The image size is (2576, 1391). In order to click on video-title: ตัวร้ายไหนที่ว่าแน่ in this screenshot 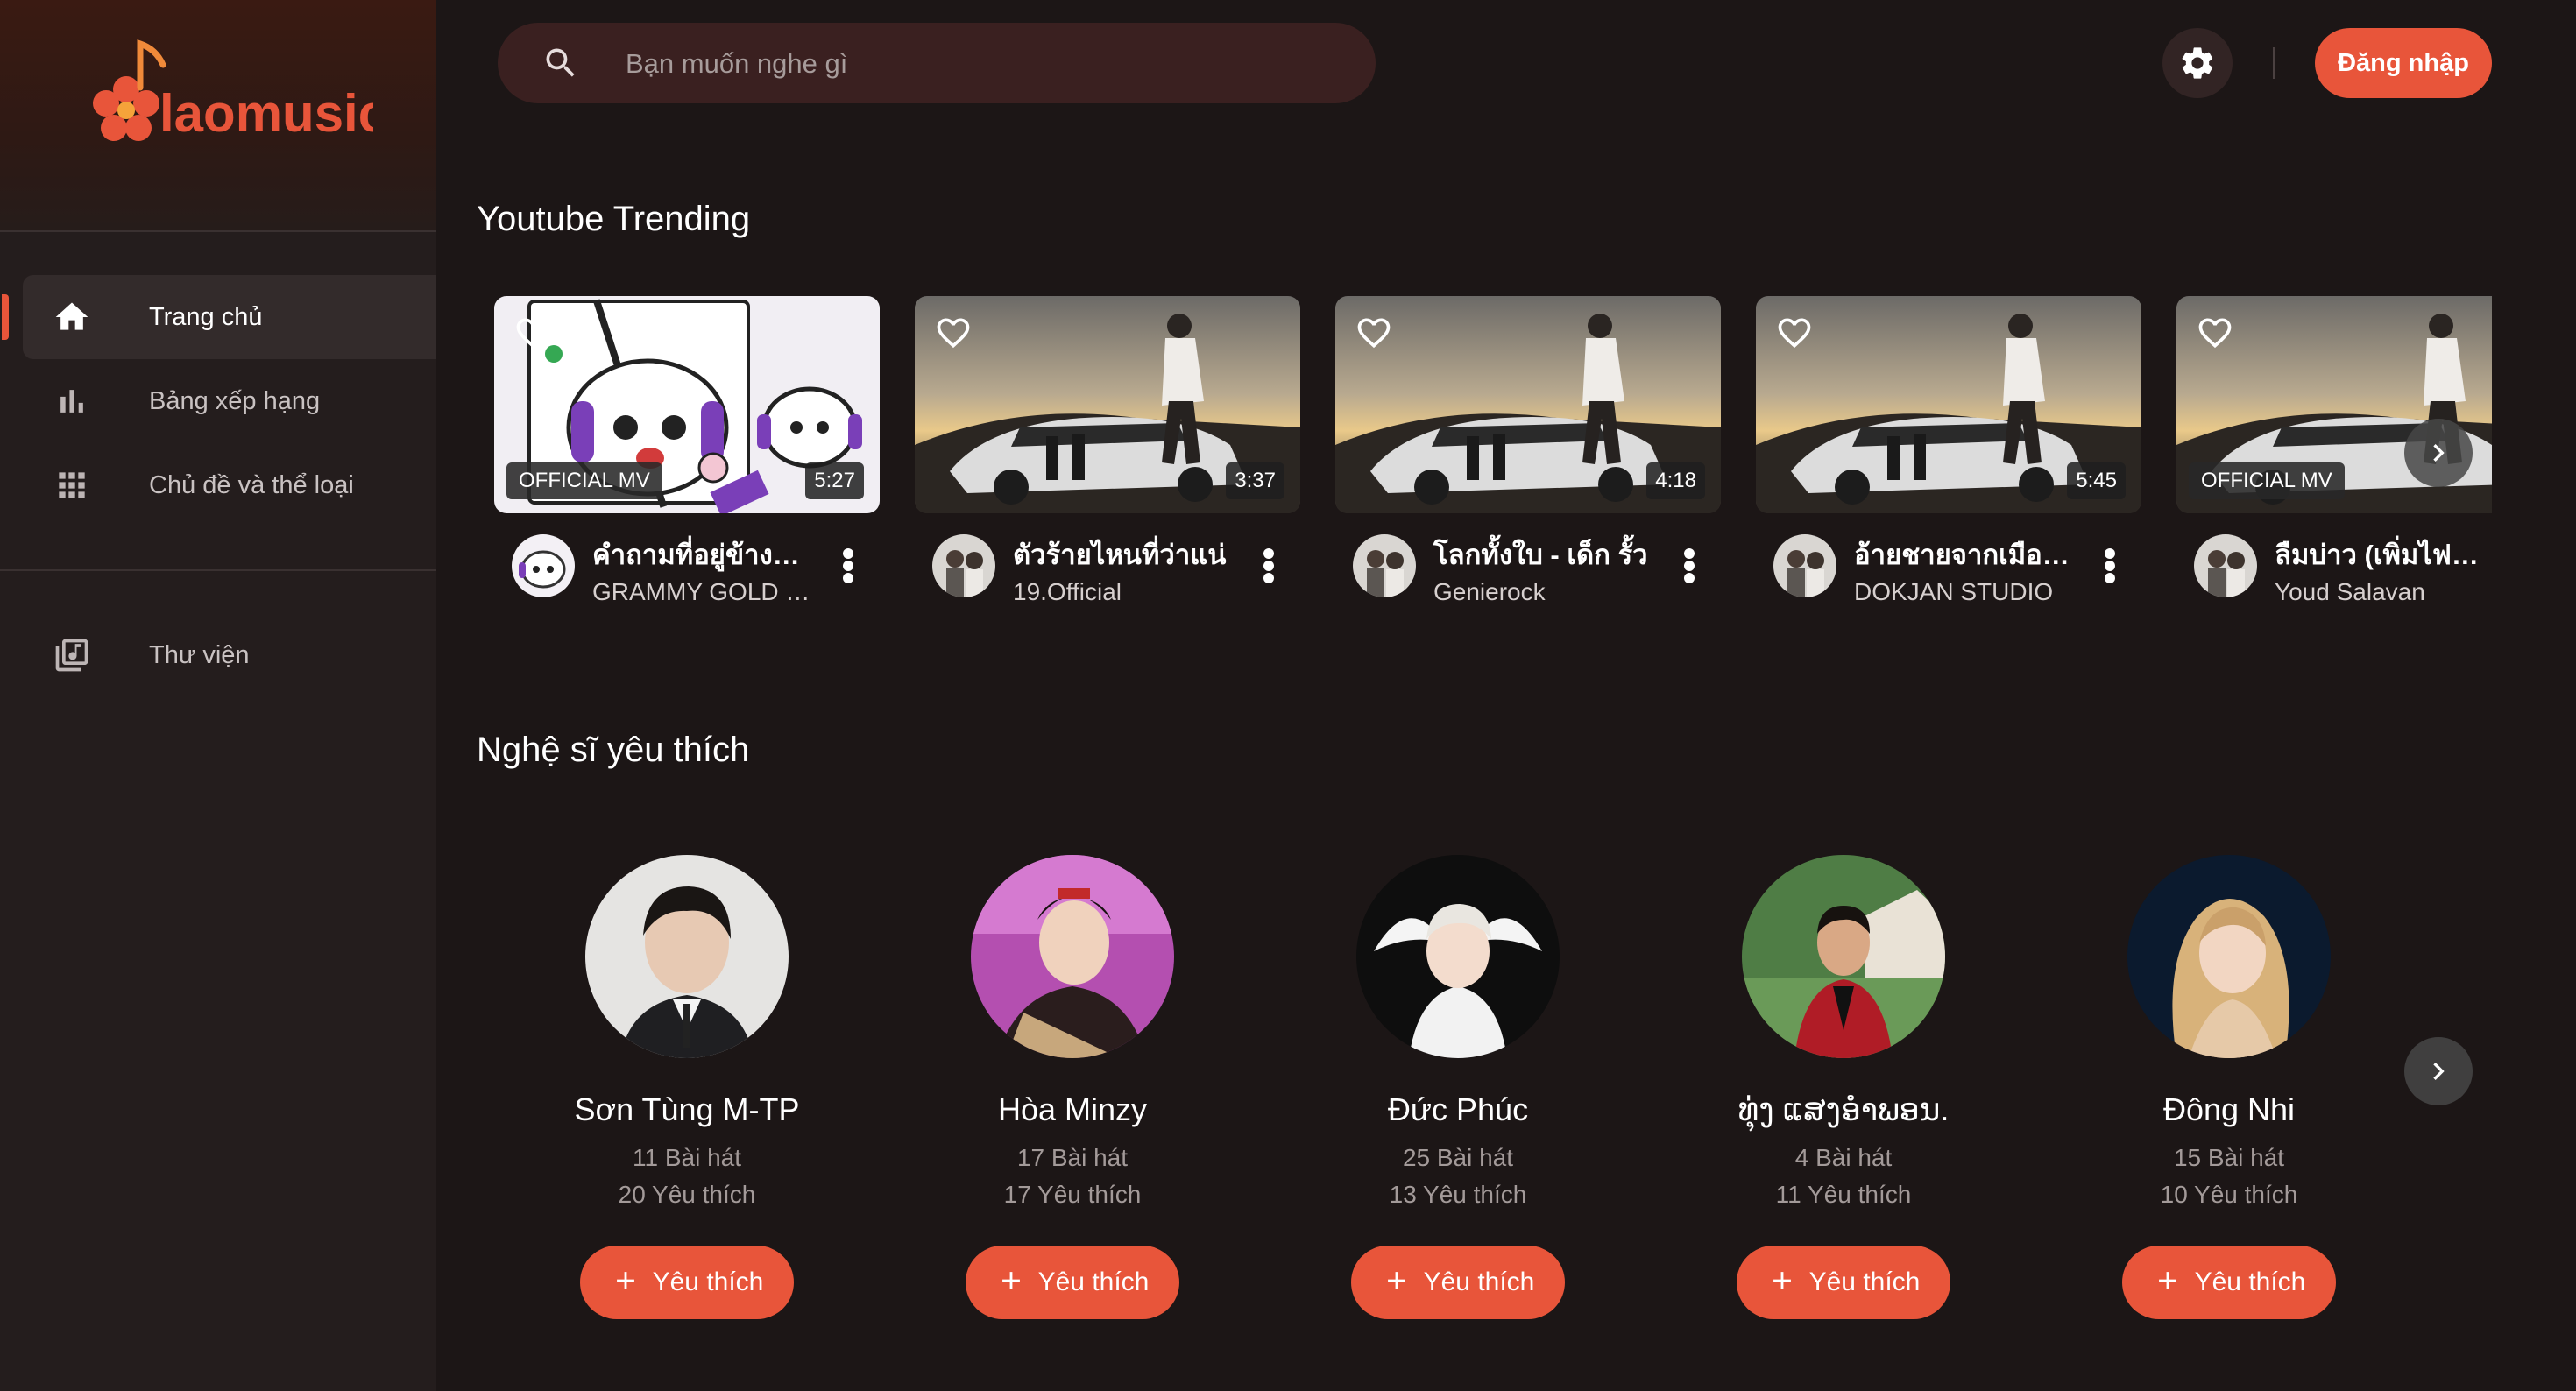, I will do `click(1122, 554)`.